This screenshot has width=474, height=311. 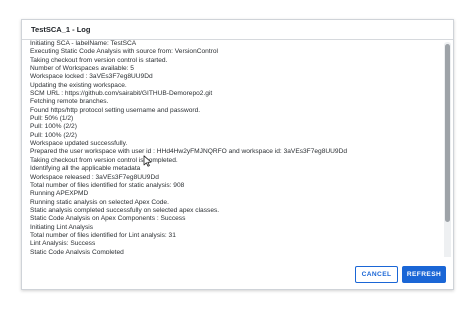 What do you see at coordinates (147, 161) in the screenshot?
I see `mouse-pointer-icon` at bounding box center [147, 161].